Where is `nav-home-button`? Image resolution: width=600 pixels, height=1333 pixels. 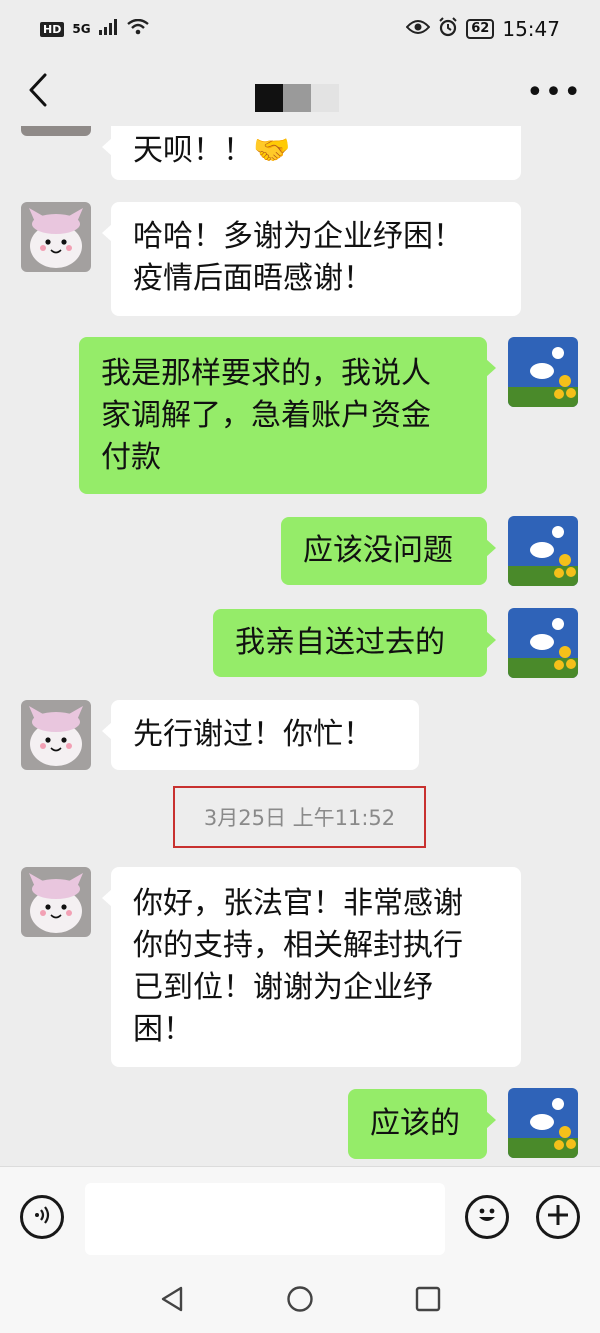 nav-home-button is located at coordinates (300, 1301).